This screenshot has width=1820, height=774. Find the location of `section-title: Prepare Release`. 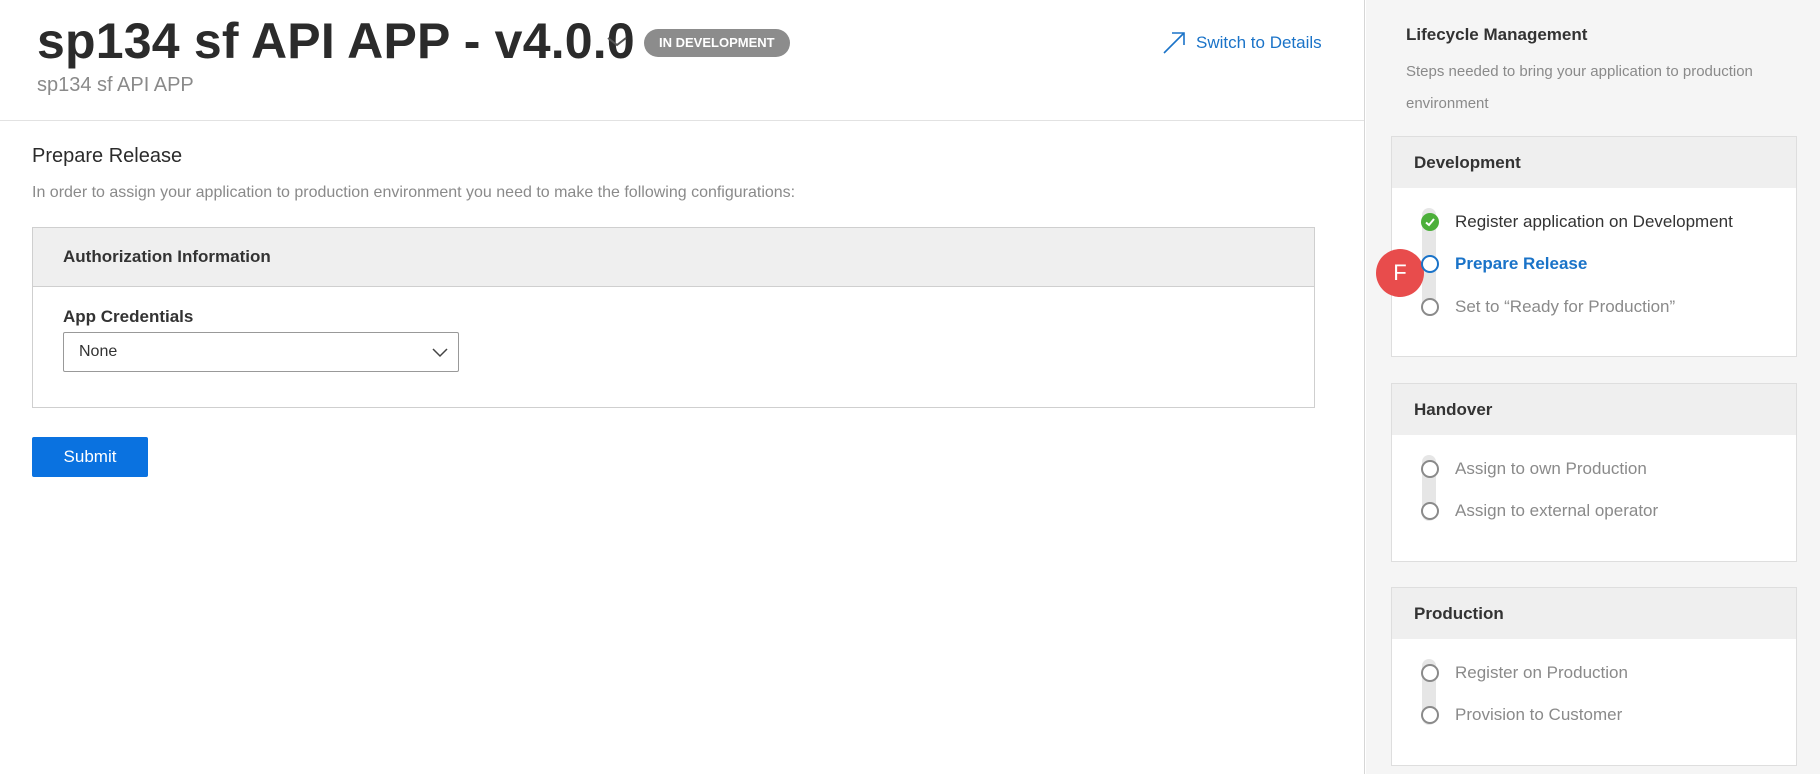

section-title: Prepare Release is located at coordinates (107, 156).